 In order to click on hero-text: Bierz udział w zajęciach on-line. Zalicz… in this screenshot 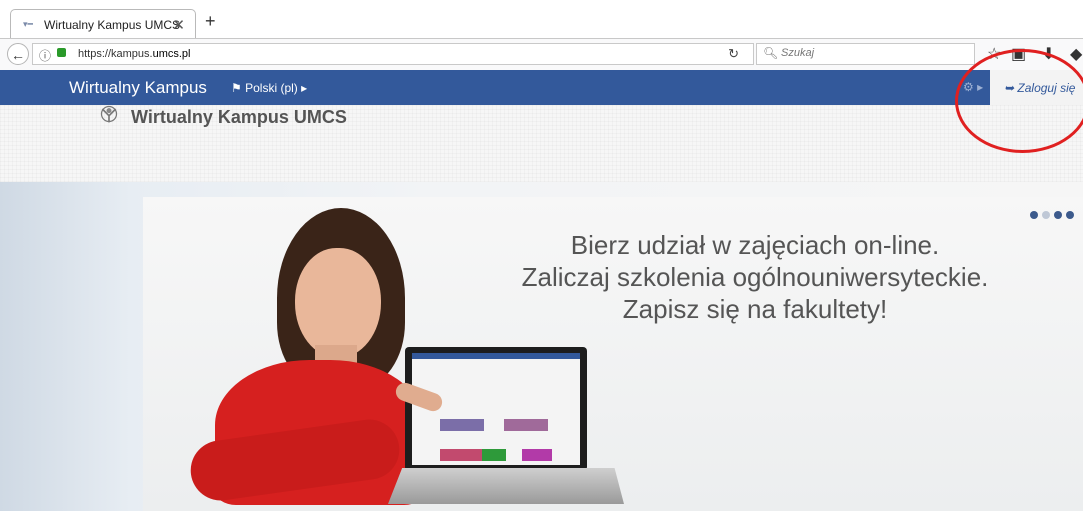, I will do `click(755, 277)`.